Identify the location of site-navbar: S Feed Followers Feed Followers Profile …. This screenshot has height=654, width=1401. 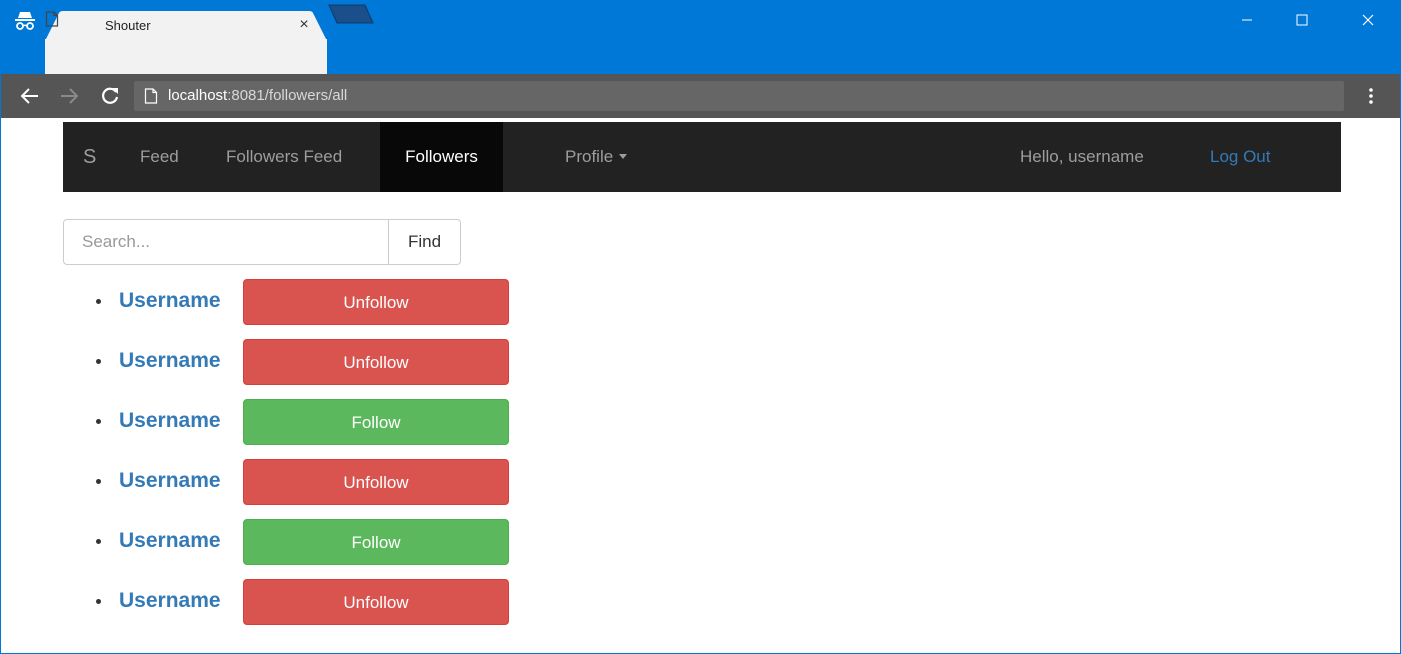
(702, 157).